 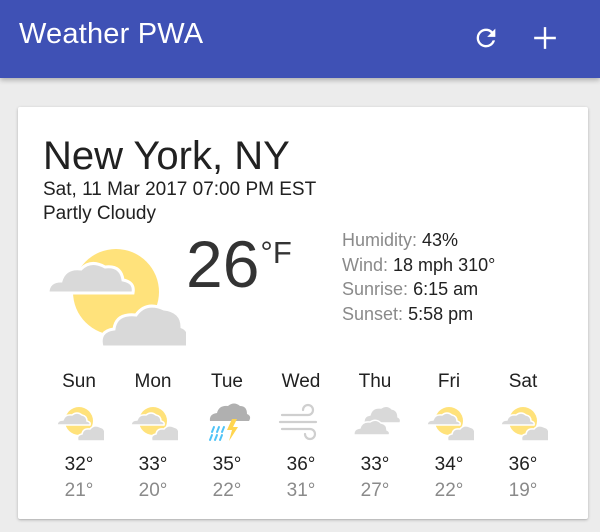 What do you see at coordinates (523, 381) in the screenshot?
I see `forecast-day-name: Sat` at bounding box center [523, 381].